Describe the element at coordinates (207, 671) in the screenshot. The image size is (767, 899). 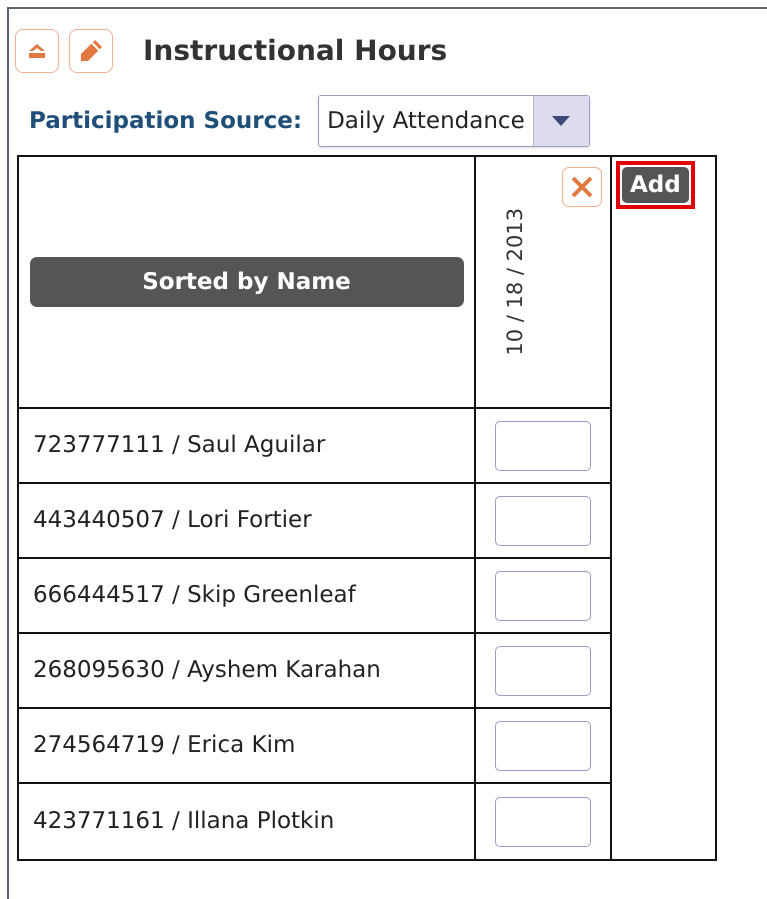
I see `student-cell-text: 268095630 / Ayshem Karahan` at that location.